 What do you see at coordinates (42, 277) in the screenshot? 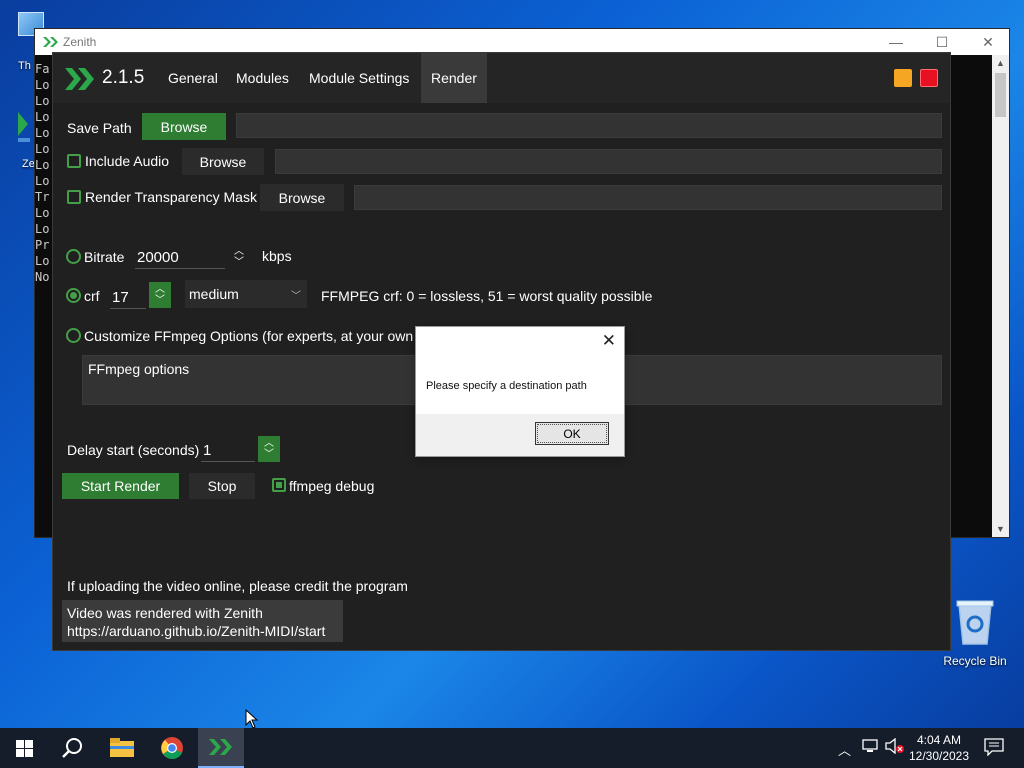
I see `console-line: No` at bounding box center [42, 277].